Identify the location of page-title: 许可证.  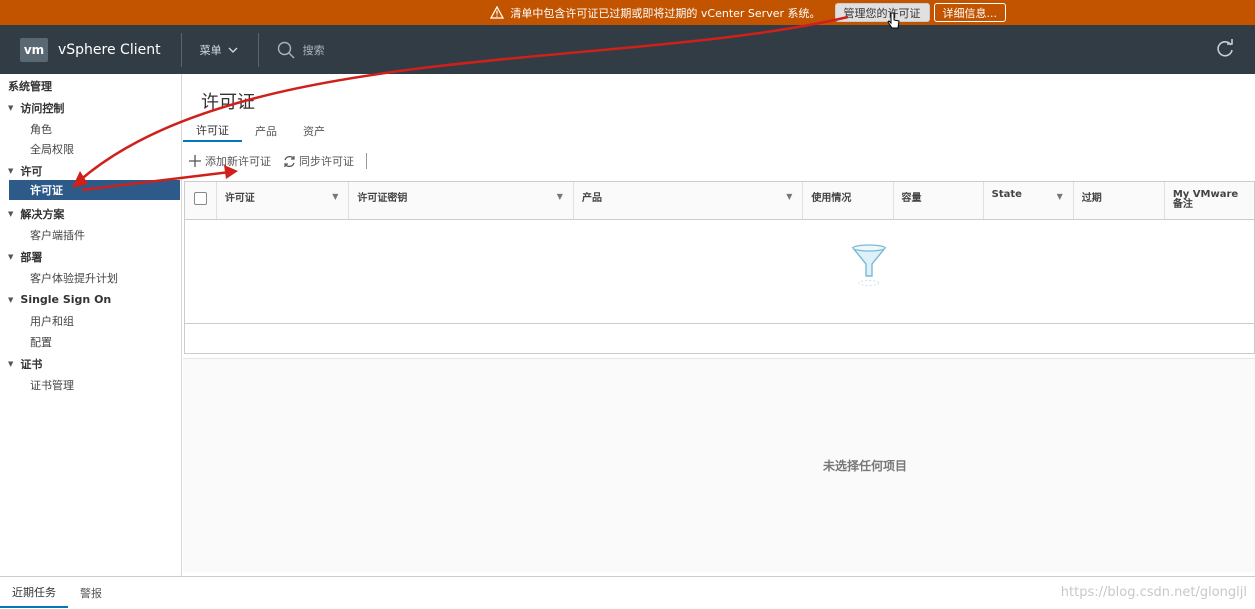
(228, 102).